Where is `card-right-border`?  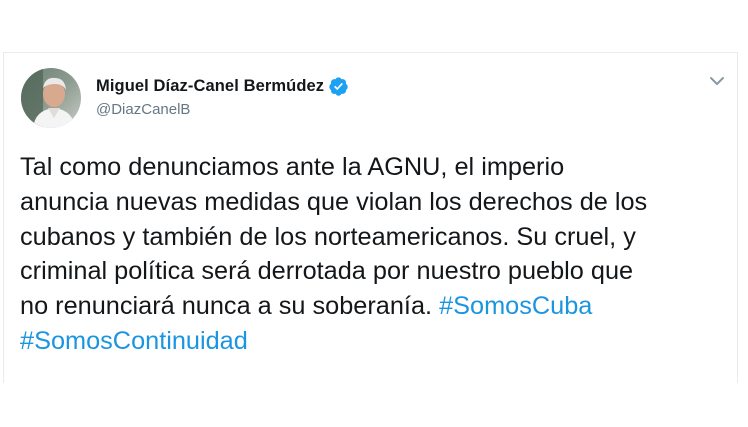 card-right-border is located at coordinates (737, 217).